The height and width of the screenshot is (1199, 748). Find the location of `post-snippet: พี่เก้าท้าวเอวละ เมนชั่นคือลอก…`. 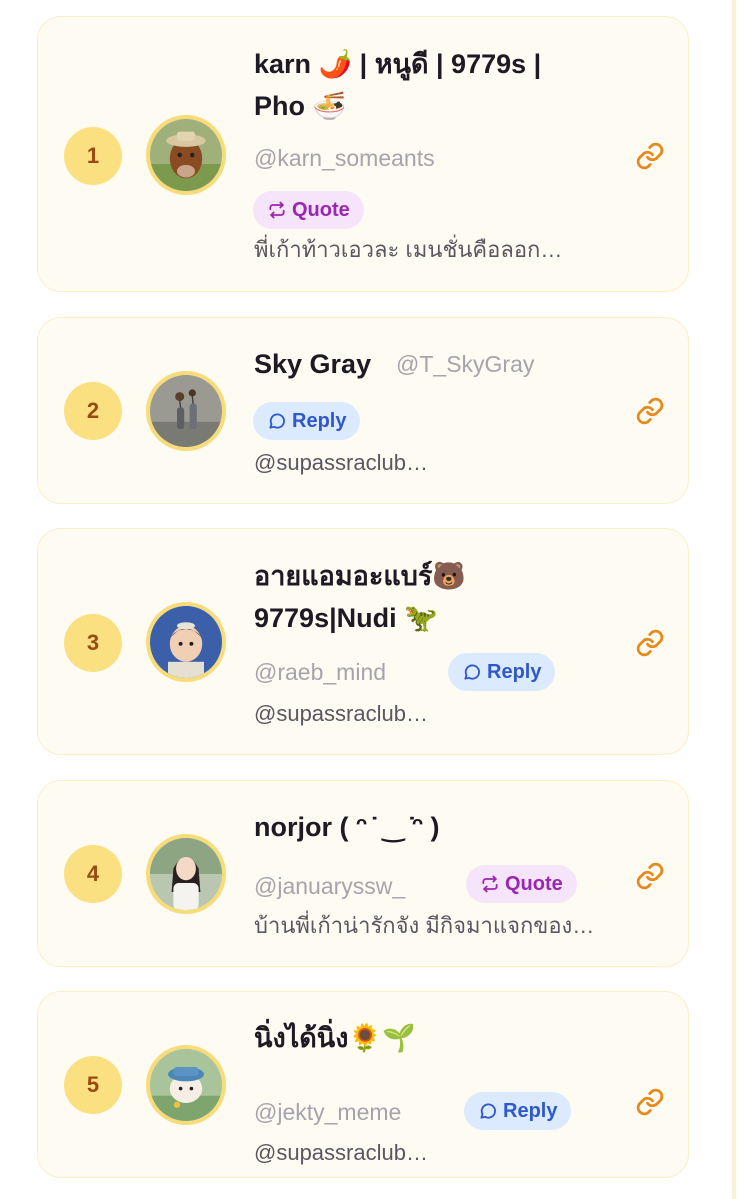

post-snippet: พี่เก้าท้าวเอวละ เมนชั่นคือลอก… is located at coordinates (408, 249).